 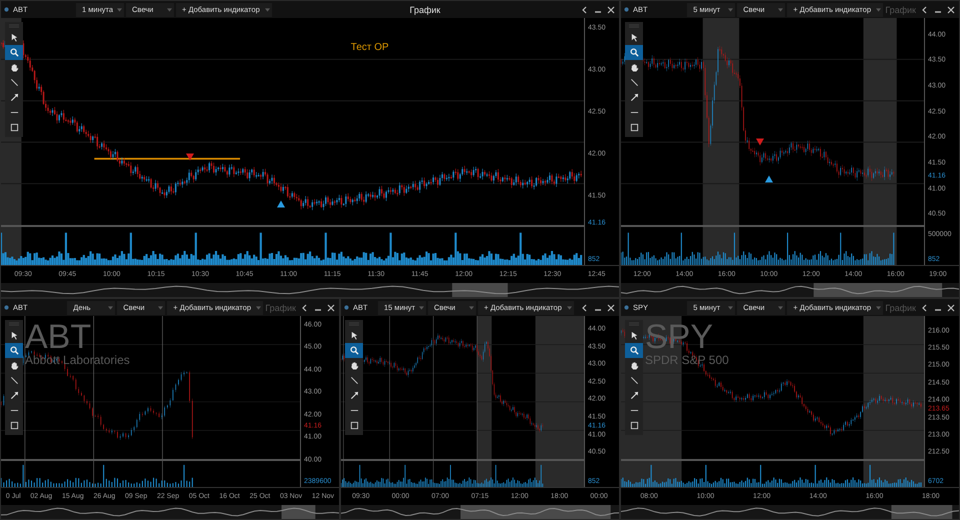 I want to click on watermark-symbol: ABT, so click(x=58, y=337).